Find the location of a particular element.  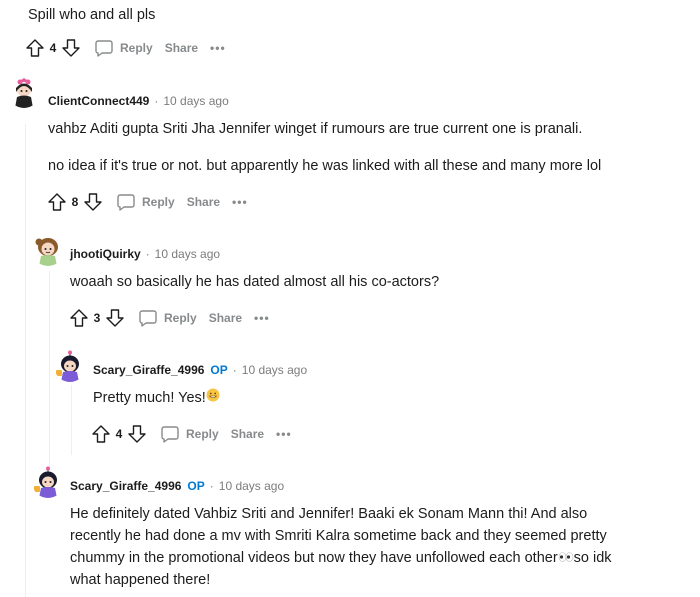

eyes-emoji is located at coordinates (566, 558).